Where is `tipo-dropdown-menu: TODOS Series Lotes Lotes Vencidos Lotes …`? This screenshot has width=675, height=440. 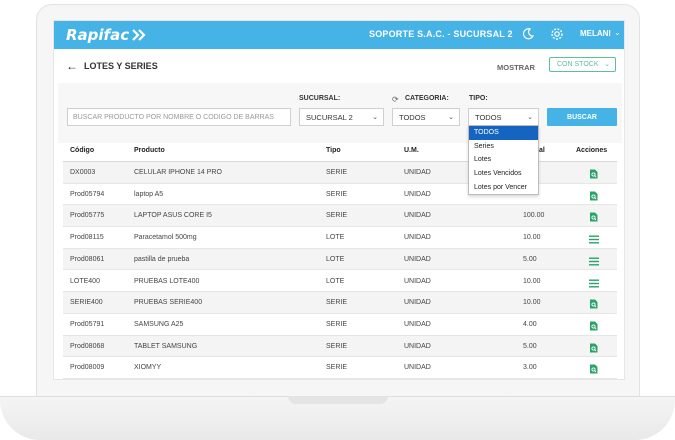 tipo-dropdown-menu: TODOS Series Lotes Lotes Vencidos Lotes … is located at coordinates (503, 160).